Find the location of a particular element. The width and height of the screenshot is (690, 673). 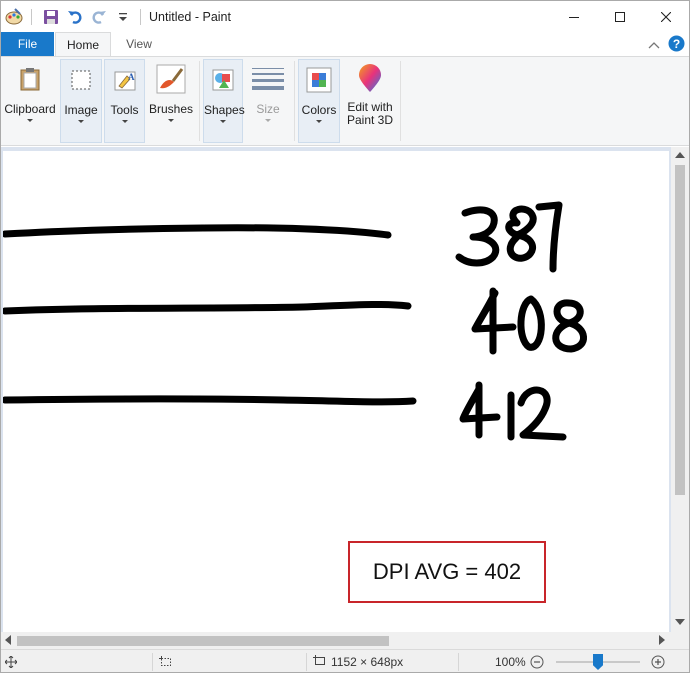

collapse-ribbon-icon is located at coordinates (654, 46).